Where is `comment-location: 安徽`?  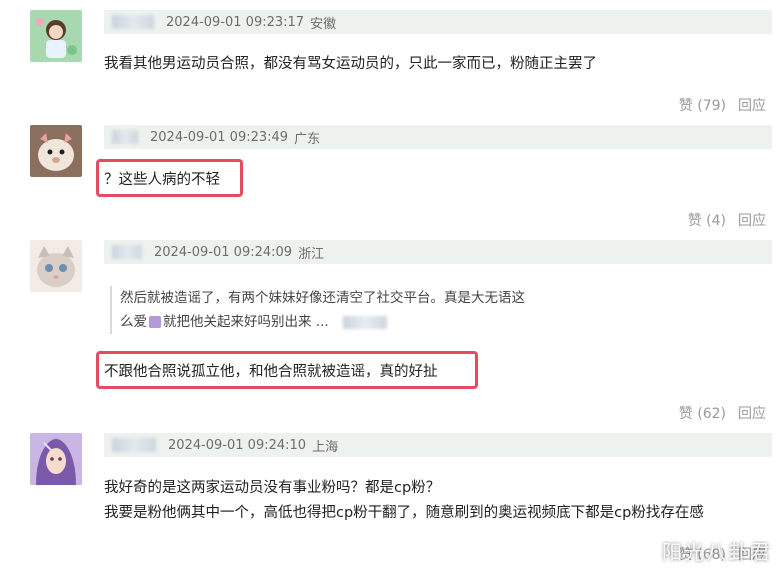
comment-location: 安徽 is located at coordinates (323, 24).